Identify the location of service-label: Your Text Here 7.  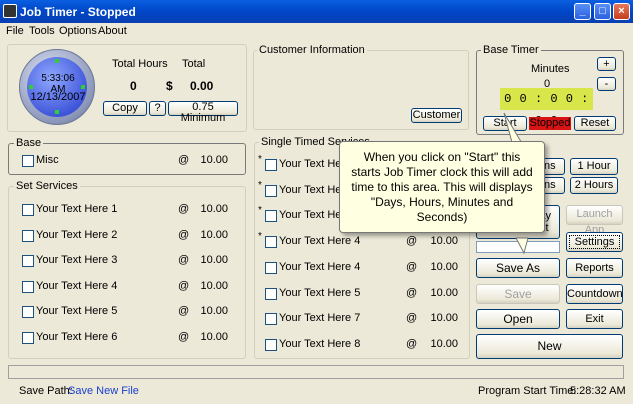
(320, 318).